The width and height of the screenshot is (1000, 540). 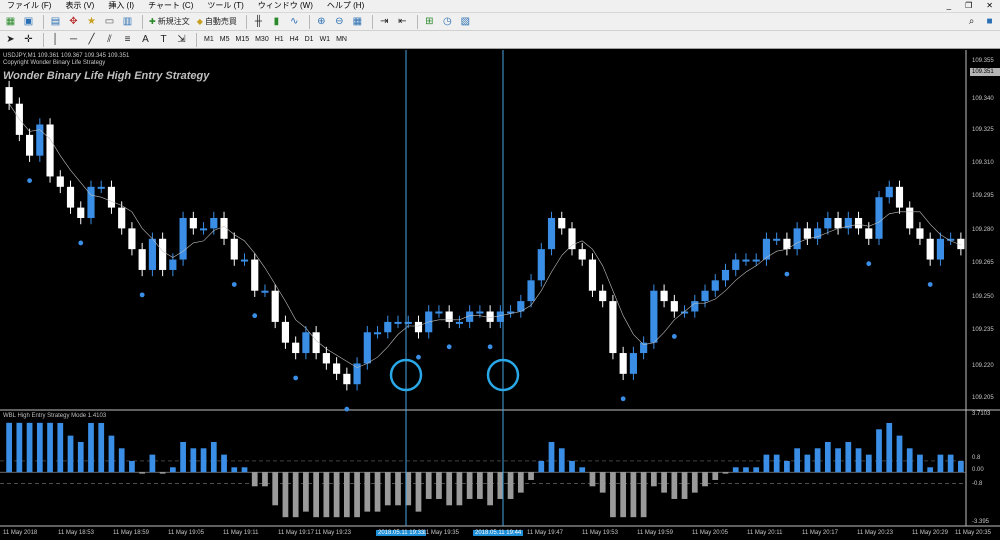 What do you see at coordinates (983, 366) in the screenshot?
I see `price-axis-label: 109.220` at bounding box center [983, 366].